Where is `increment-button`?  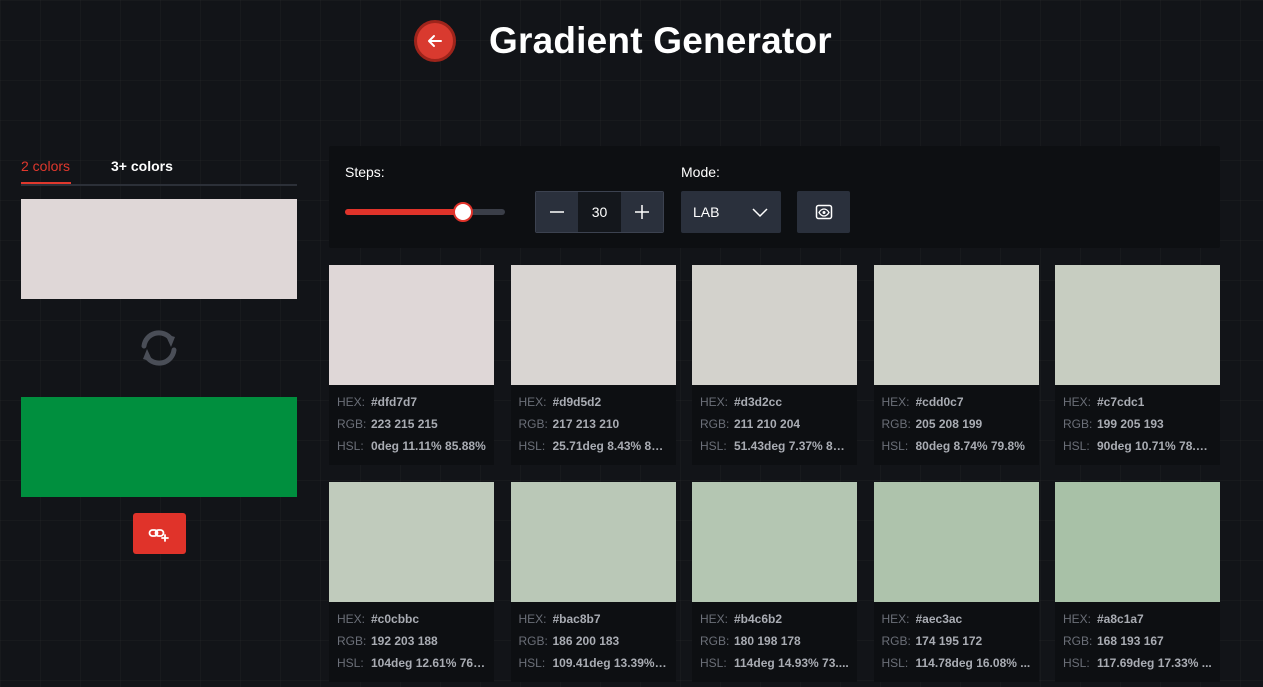
increment-button is located at coordinates (642, 212).